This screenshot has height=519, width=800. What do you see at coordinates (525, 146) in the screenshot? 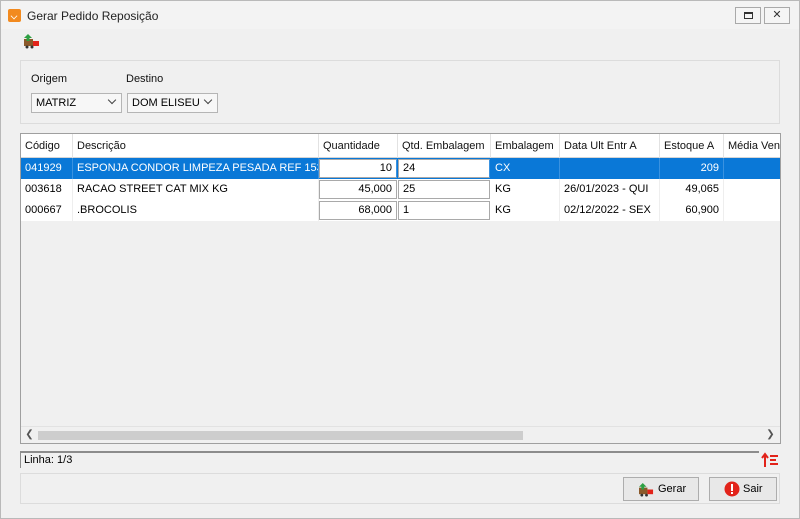
I see `col-embalagem: Embalagem` at bounding box center [525, 146].